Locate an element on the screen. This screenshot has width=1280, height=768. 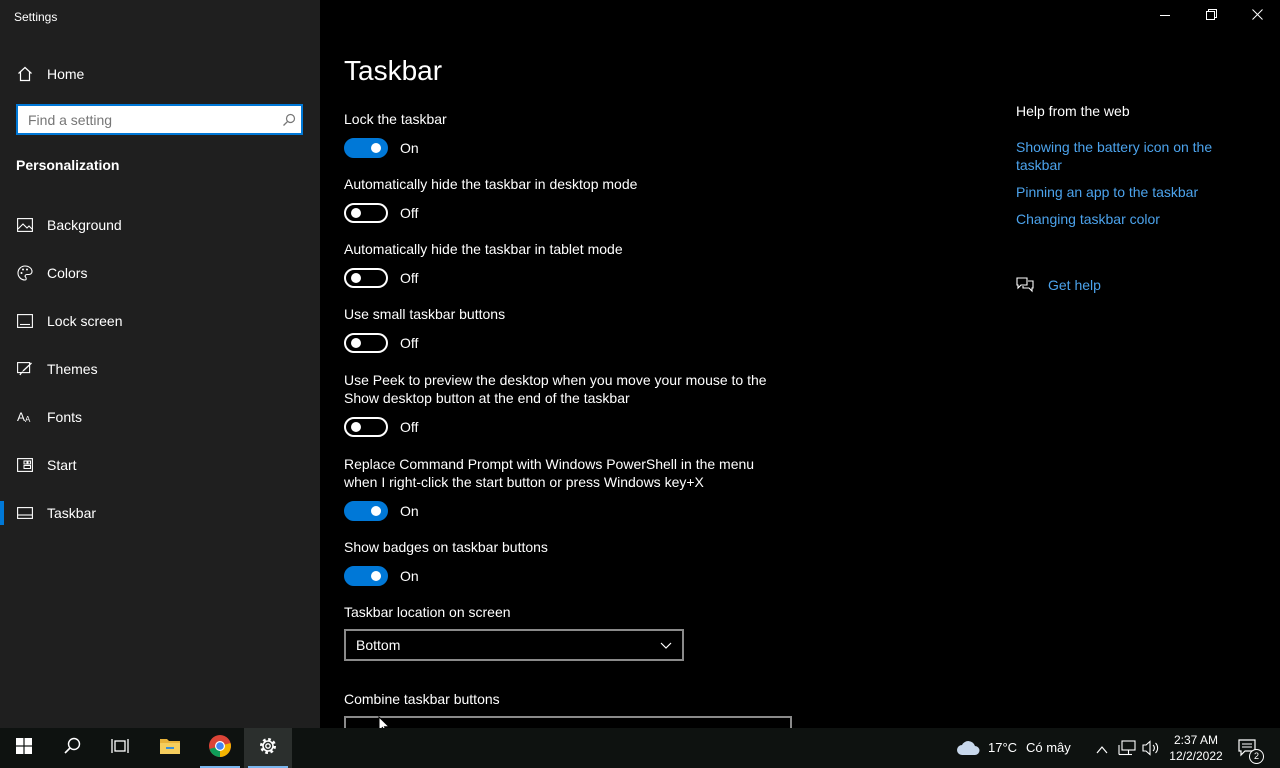
notification-count-badge: 2 is located at coordinates (1256, 756).